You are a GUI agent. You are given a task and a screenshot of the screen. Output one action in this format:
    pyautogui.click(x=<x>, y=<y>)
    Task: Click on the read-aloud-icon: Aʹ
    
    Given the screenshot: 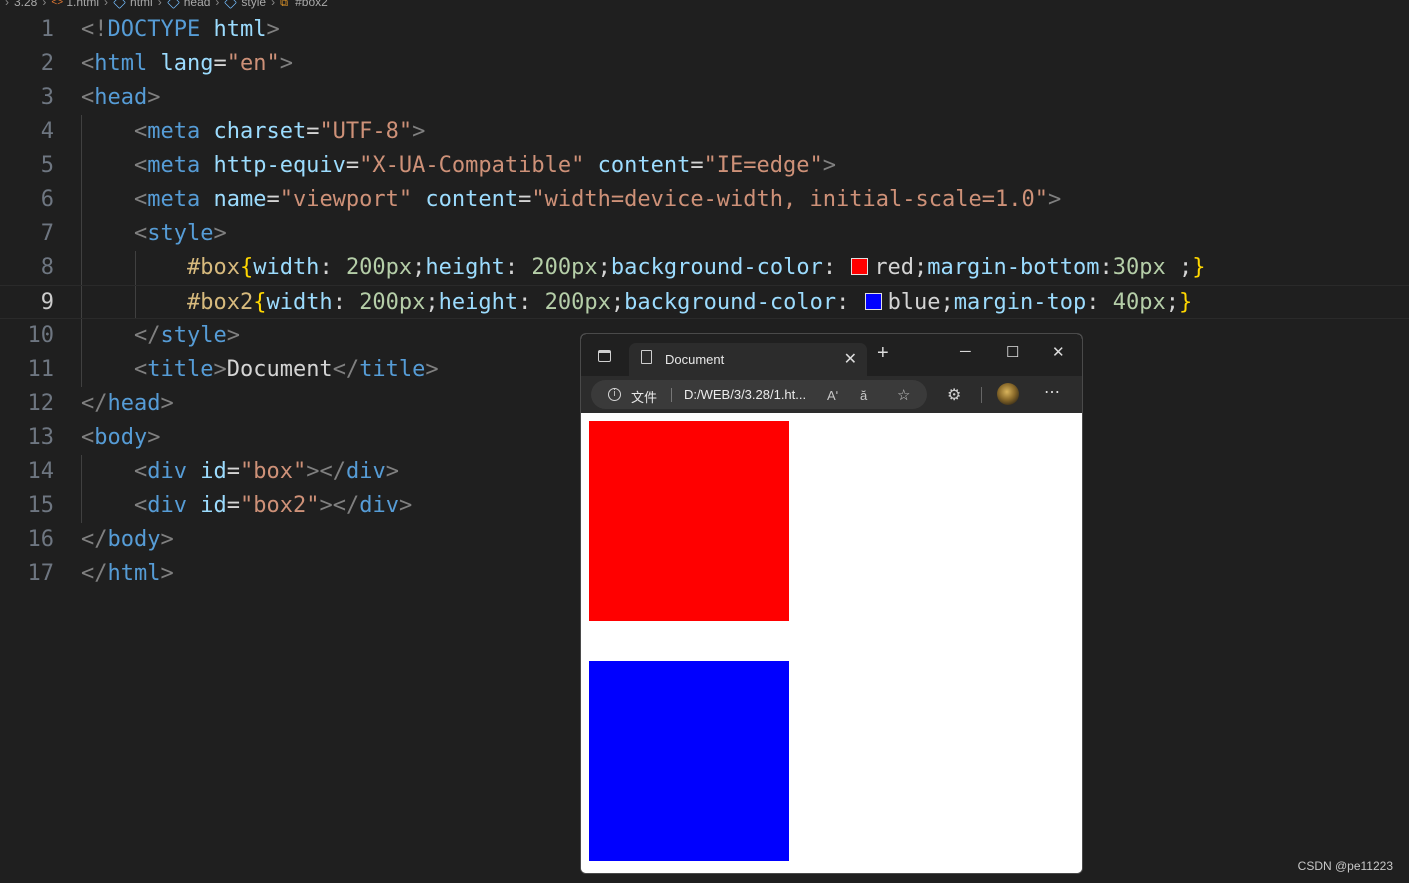 What is the action you would take?
    pyautogui.click(x=832, y=395)
    